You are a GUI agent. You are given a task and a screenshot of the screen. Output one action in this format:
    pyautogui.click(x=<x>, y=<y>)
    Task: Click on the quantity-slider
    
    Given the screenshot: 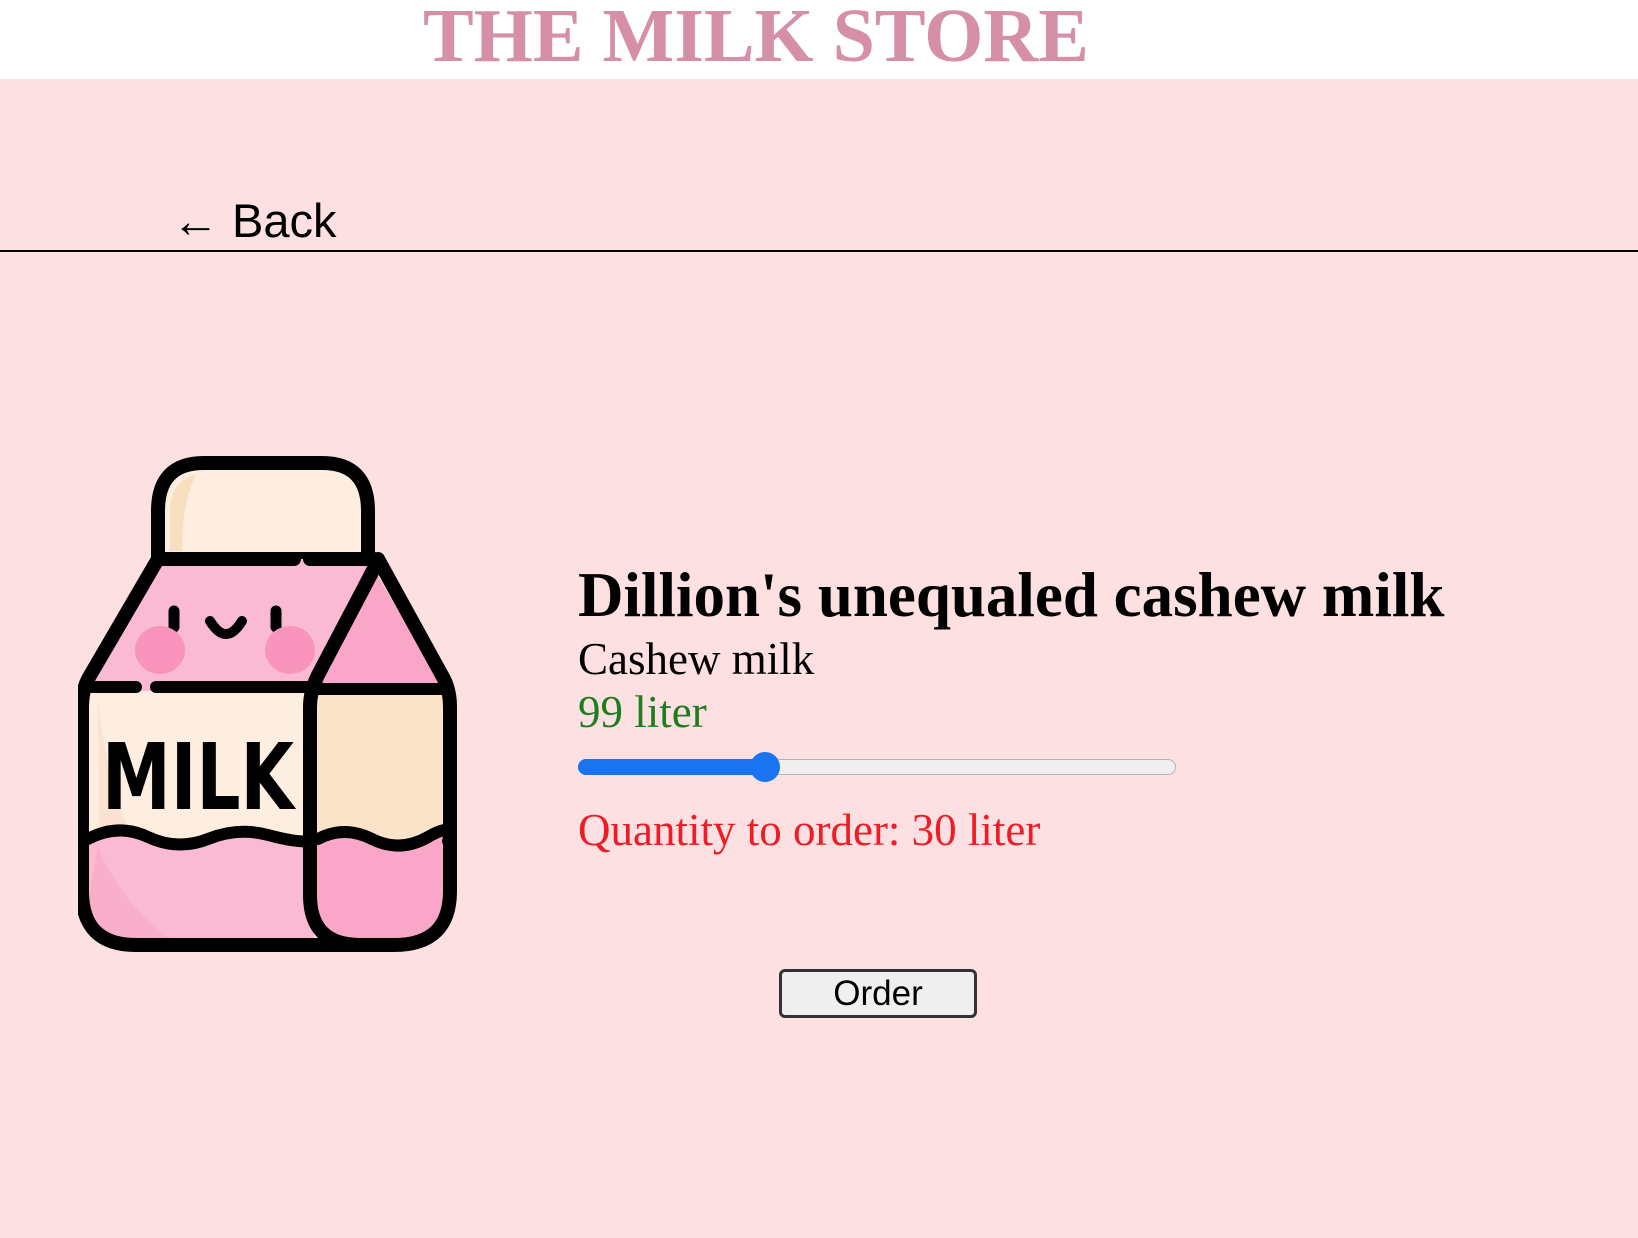 What is the action you would take?
    pyautogui.click(x=877, y=767)
    